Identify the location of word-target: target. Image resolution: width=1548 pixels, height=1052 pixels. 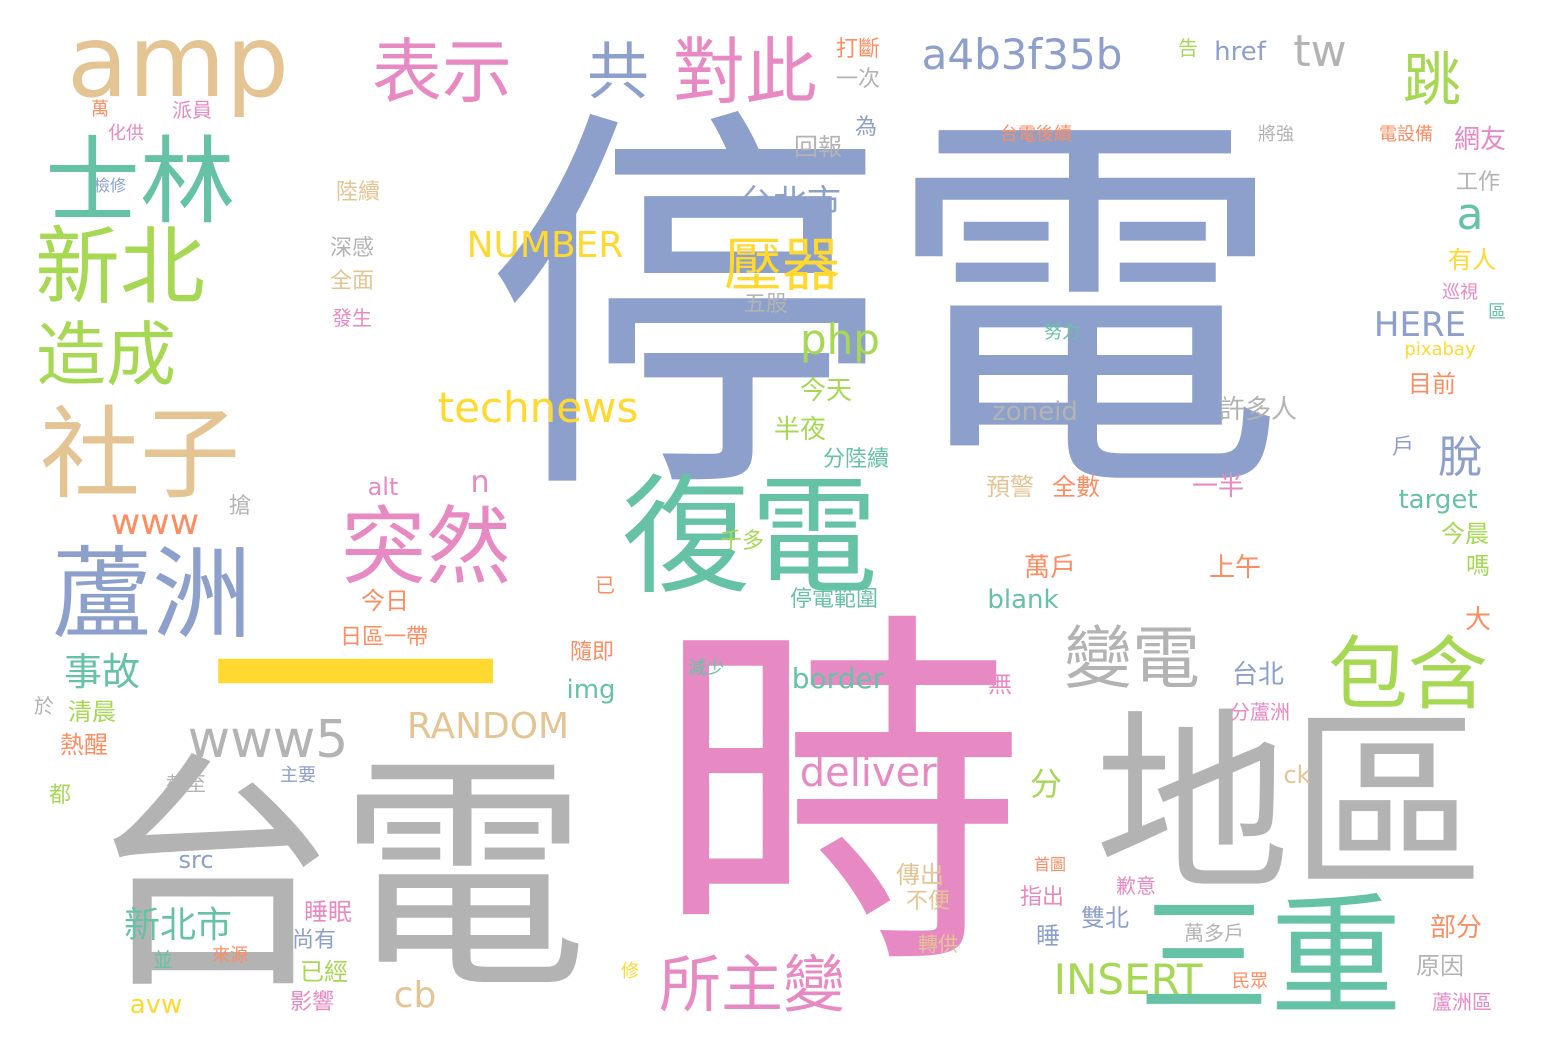
(1438, 500).